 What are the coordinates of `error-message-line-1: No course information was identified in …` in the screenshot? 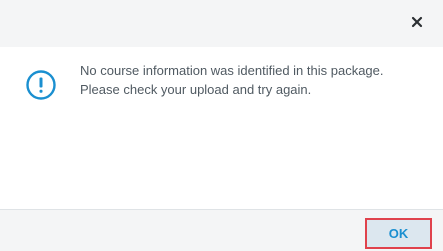 It's located at (232, 70).